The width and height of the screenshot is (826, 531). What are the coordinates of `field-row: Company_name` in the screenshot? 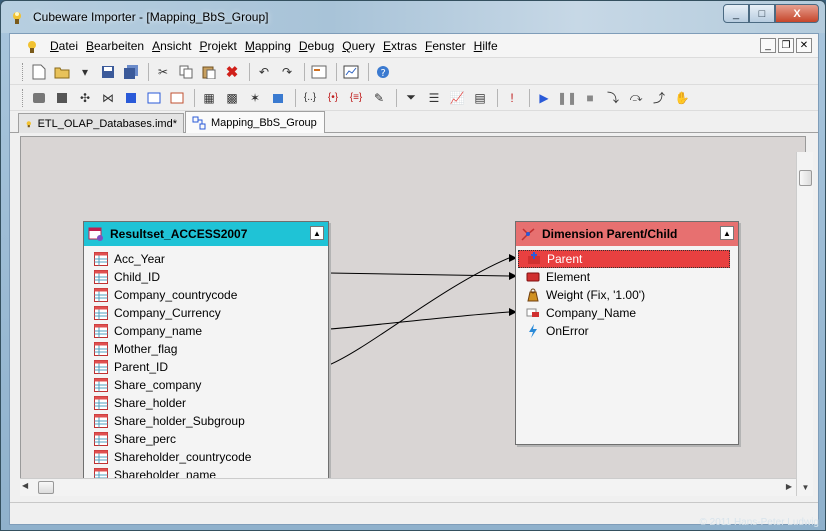 It's located at (206, 331).